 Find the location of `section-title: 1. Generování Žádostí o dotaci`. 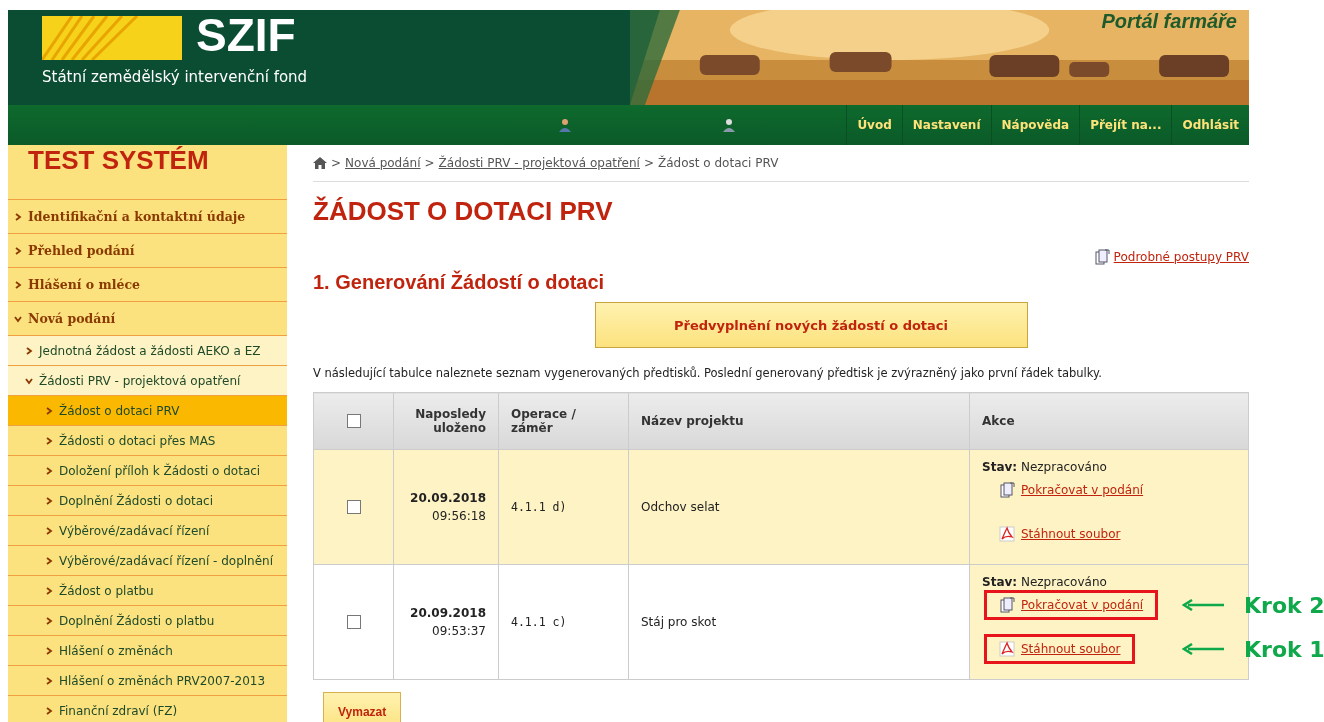

section-title: 1. Generování Žádostí o dotaci is located at coordinates (459, 282).